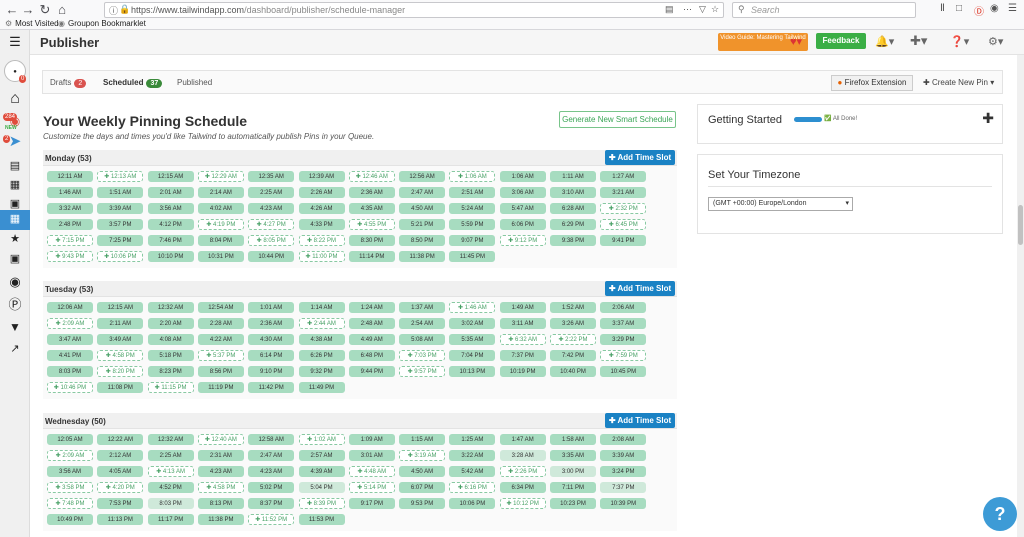 The width and height of the screenshot is (1024, 537). What do you see at coordinates (1000, 514) in the screenshot?
I see `help-bubble-button: ?` at bounding box center [1000, 514].